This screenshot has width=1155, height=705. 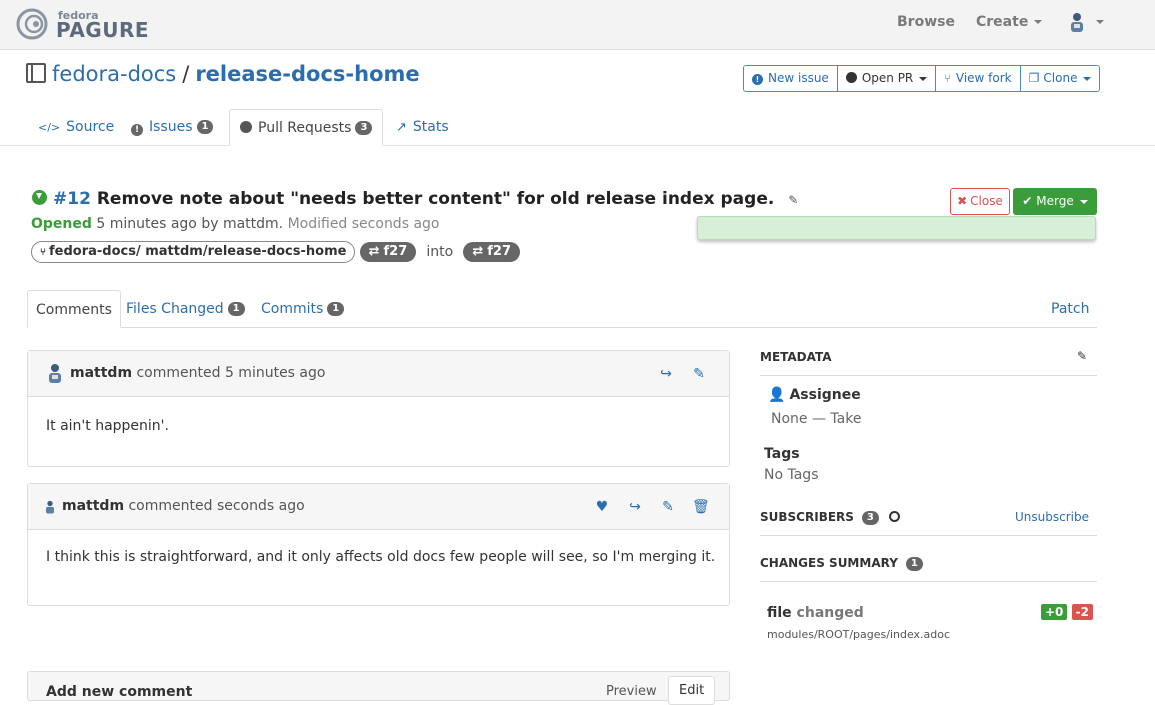 I want to click on tab-issues: ! Issues 1, so click(x=172, y=127).